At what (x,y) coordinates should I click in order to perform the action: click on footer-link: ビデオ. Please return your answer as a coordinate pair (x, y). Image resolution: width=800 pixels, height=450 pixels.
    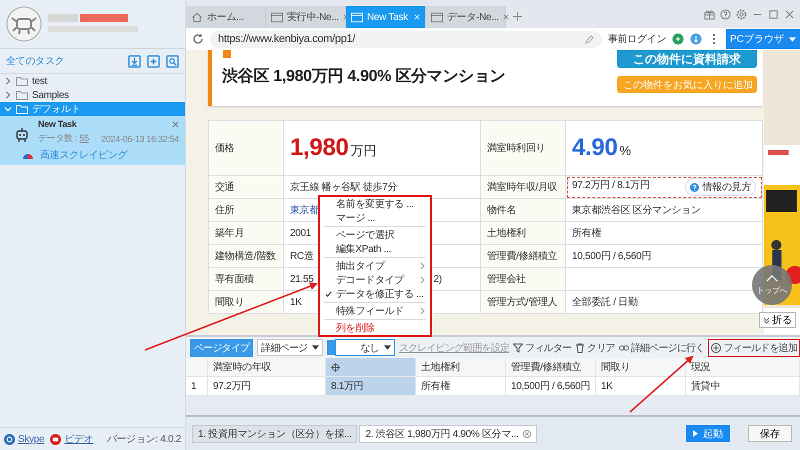
    Looking at the image, I should click on (72, 439).